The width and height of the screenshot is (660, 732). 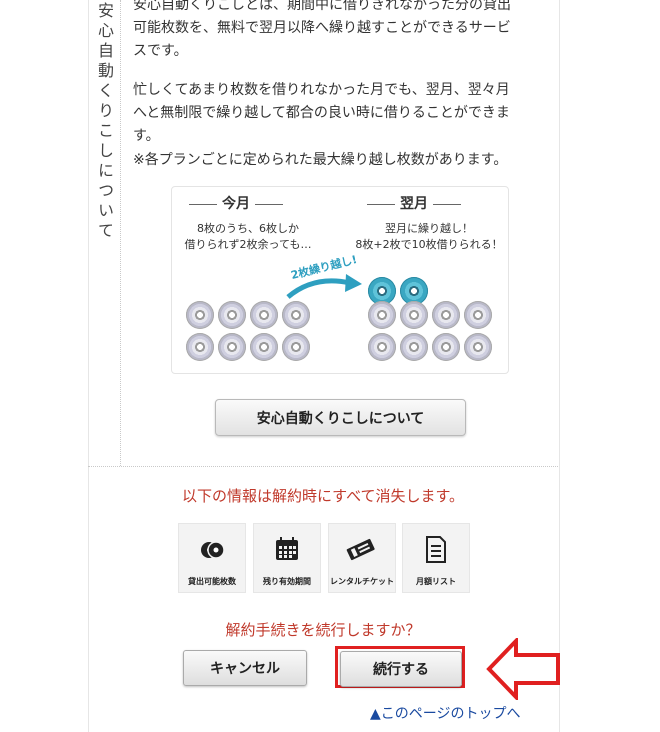 What do you see at coordinates (320, 160) in the screenshot?
I see `carryover-limit-note: ※各プランごとに定められた最大繰り越し枚数があります。` at bounding box center [320, 160].